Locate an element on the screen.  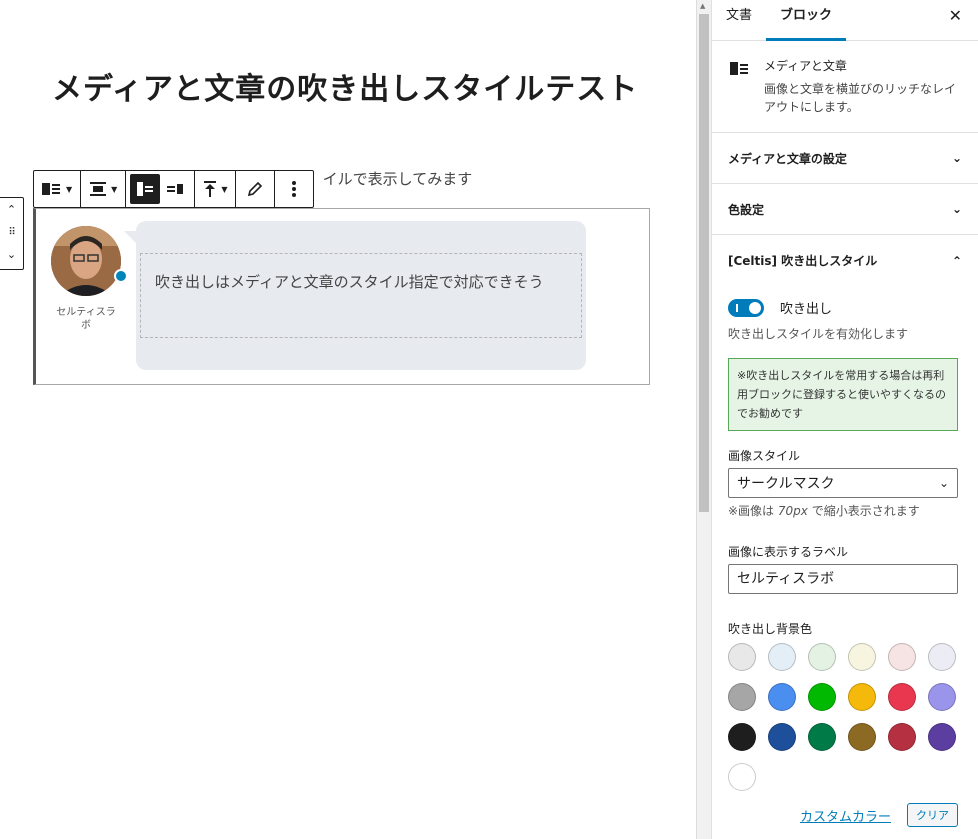
balloon-toggle-row: 吹き出し is located at coordinates (845, 307).